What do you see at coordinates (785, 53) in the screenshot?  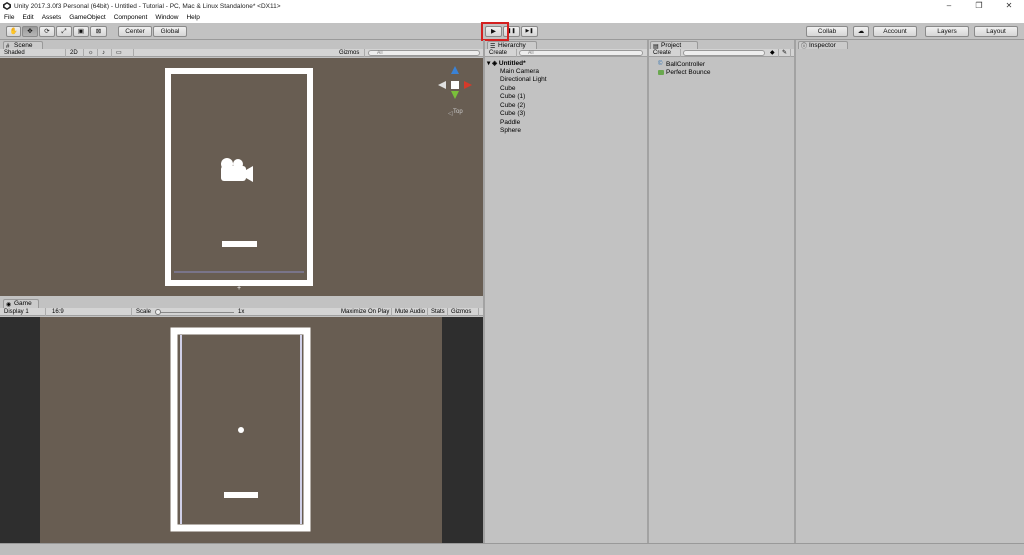 I see `filter-label-button: ✎` at bounding box center [785, 53].